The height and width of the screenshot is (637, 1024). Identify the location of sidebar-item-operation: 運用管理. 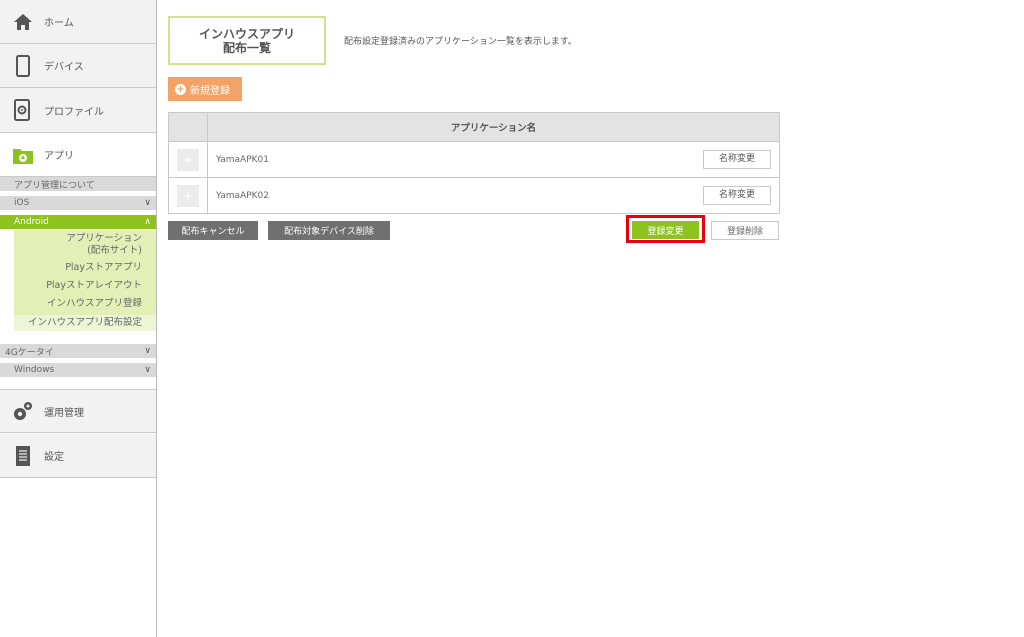
(78, 411).